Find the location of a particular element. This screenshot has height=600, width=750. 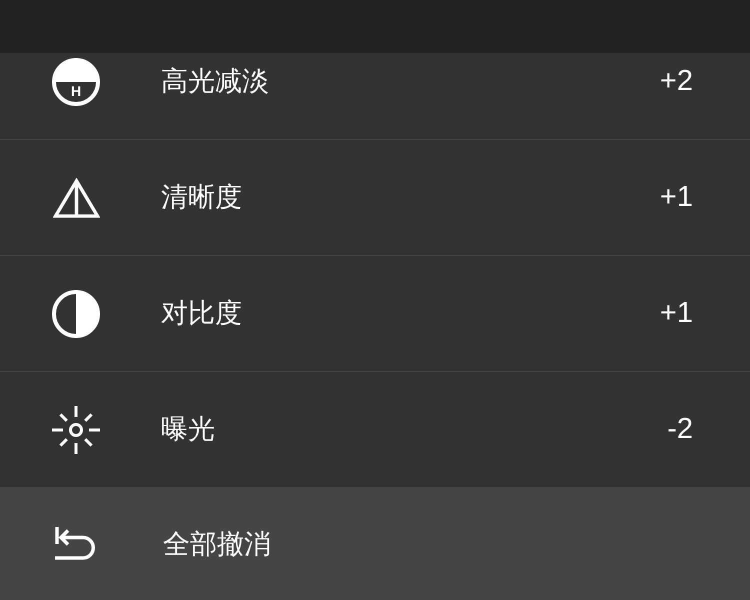

undo-icon is located at coordinates (75, 544).